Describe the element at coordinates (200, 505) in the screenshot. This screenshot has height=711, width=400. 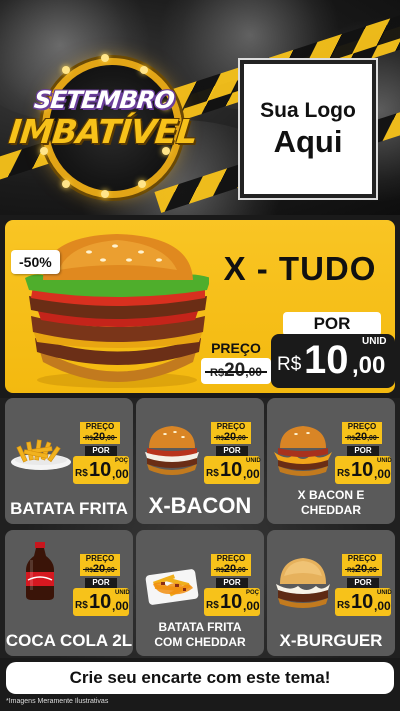
I see `product-name: X-BACON` at that location.